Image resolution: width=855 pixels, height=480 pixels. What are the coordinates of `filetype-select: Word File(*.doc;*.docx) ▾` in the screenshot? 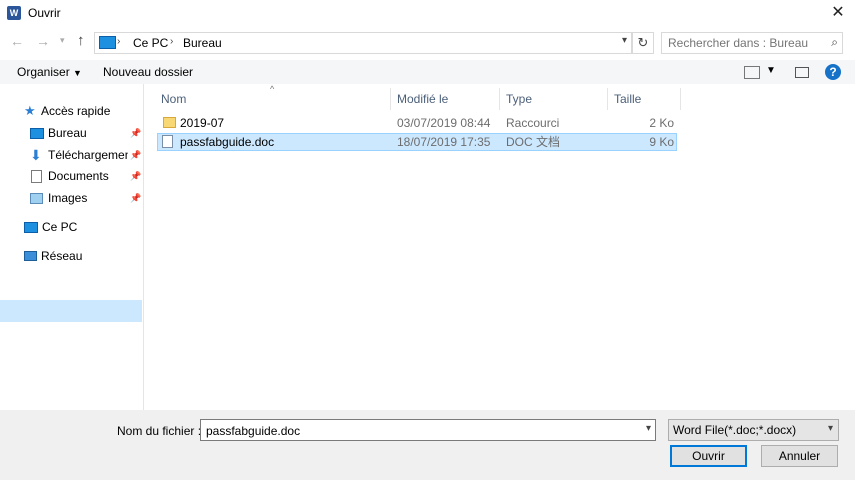 It's located at (753, 430).